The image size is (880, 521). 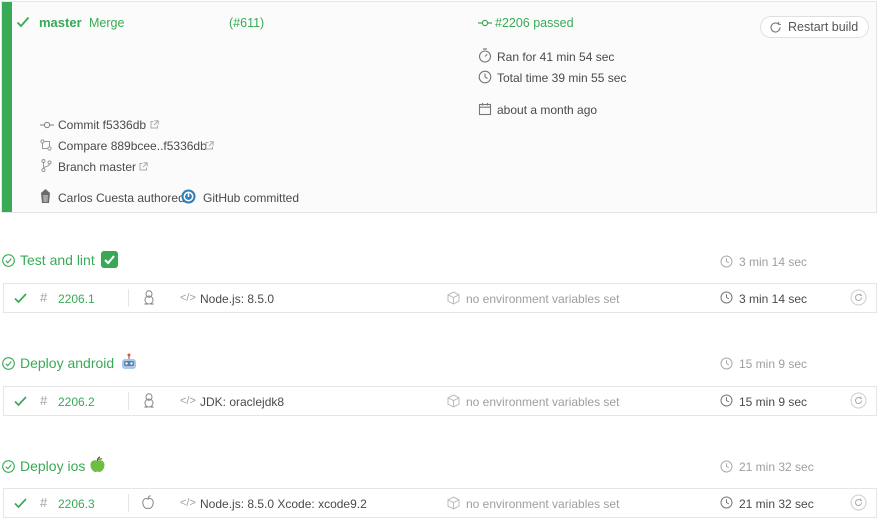 What do you see at coordinates (237, 299) in the screenshot?
I see `job-environment: Node.js: 8.5.0` at bounding box center [237, 299].